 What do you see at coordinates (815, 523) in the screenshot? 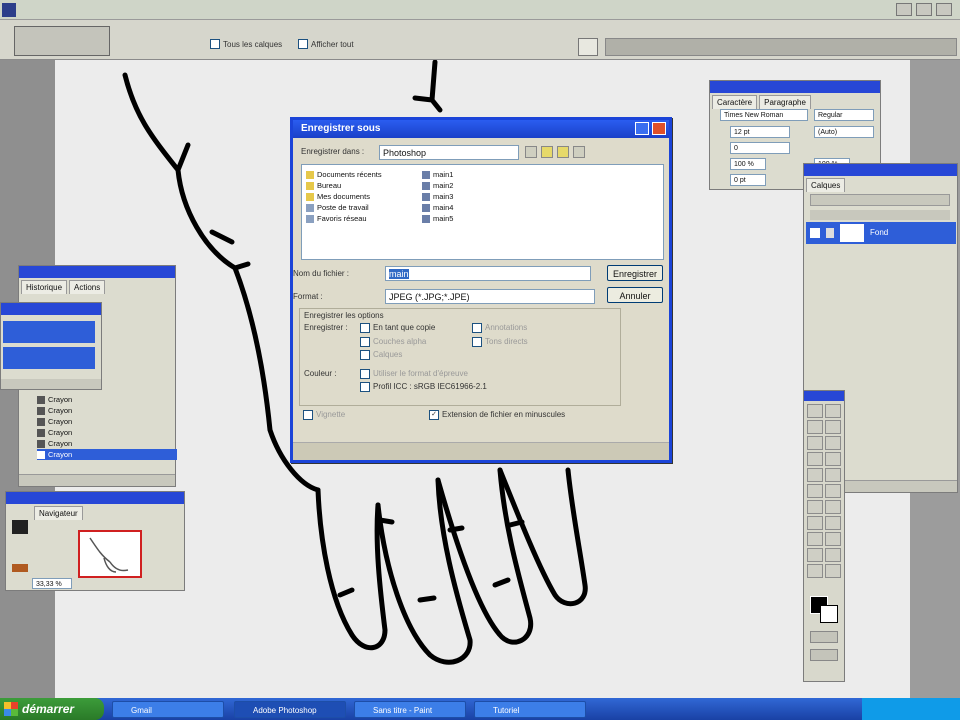
I see `path-select-icon` at bounding box center [815, 523].